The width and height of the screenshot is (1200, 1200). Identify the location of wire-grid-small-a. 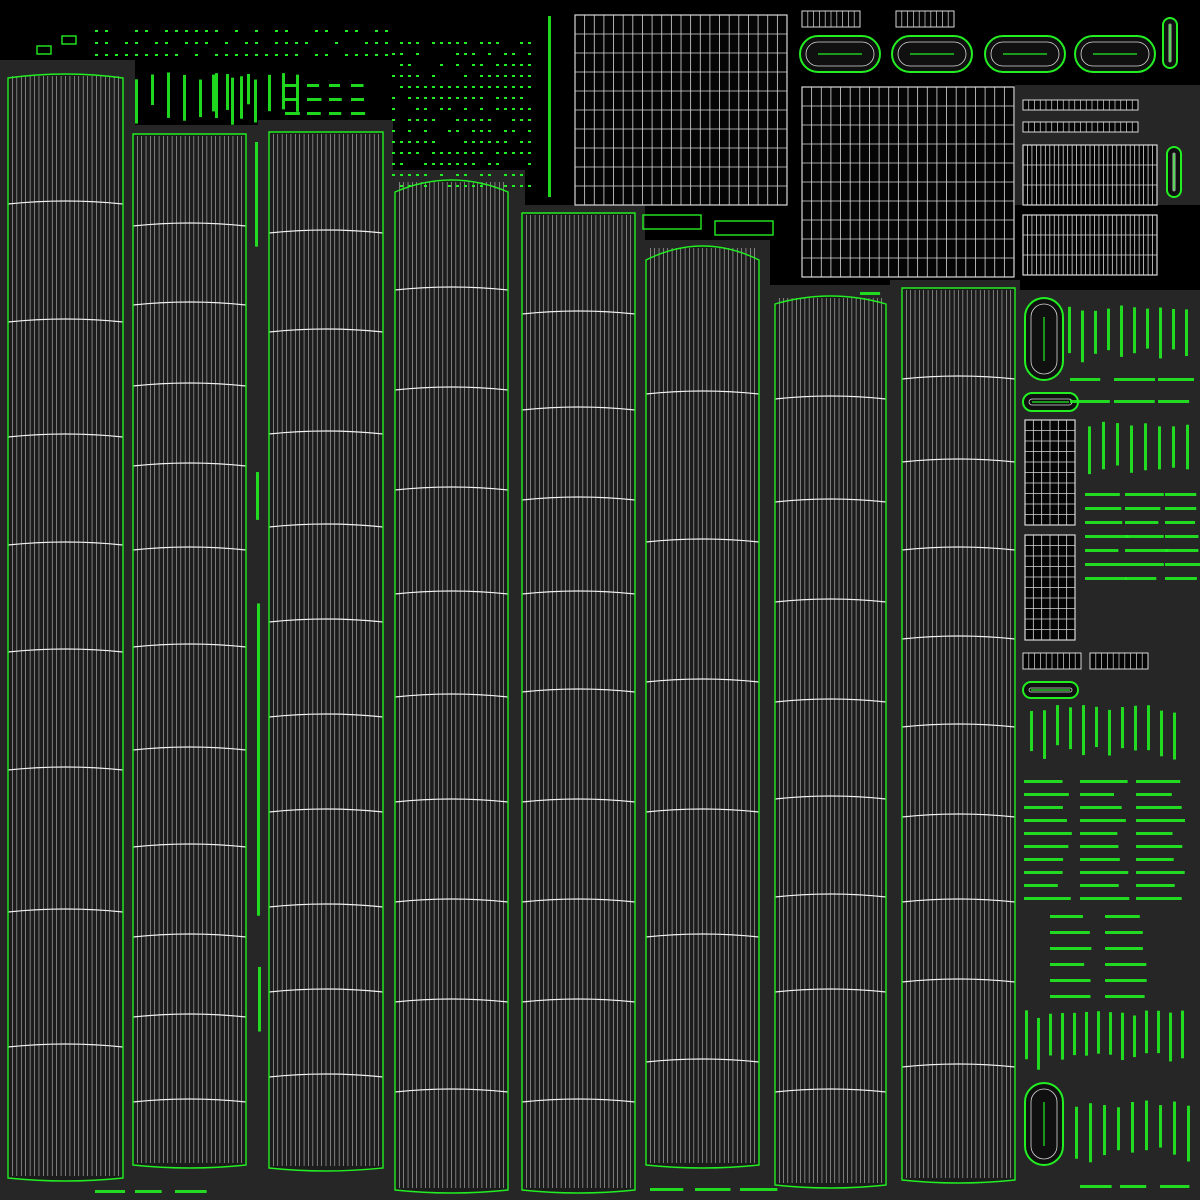
(1090, 175).